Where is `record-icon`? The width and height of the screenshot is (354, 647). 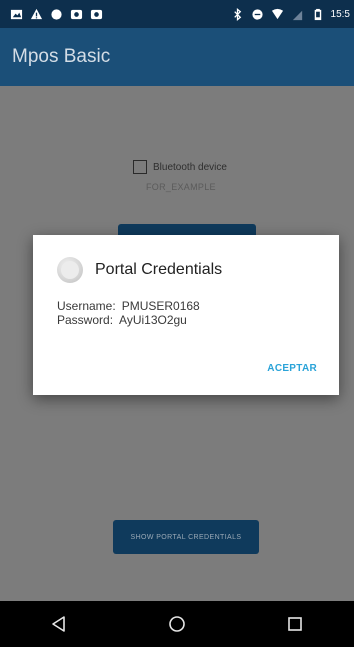
record-icon is located at coordinates (56, 14).